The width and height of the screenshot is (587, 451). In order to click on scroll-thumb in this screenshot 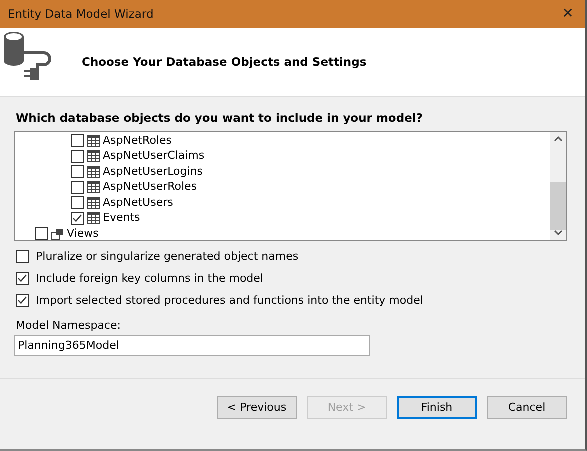, I will do `click(558, 206)`.